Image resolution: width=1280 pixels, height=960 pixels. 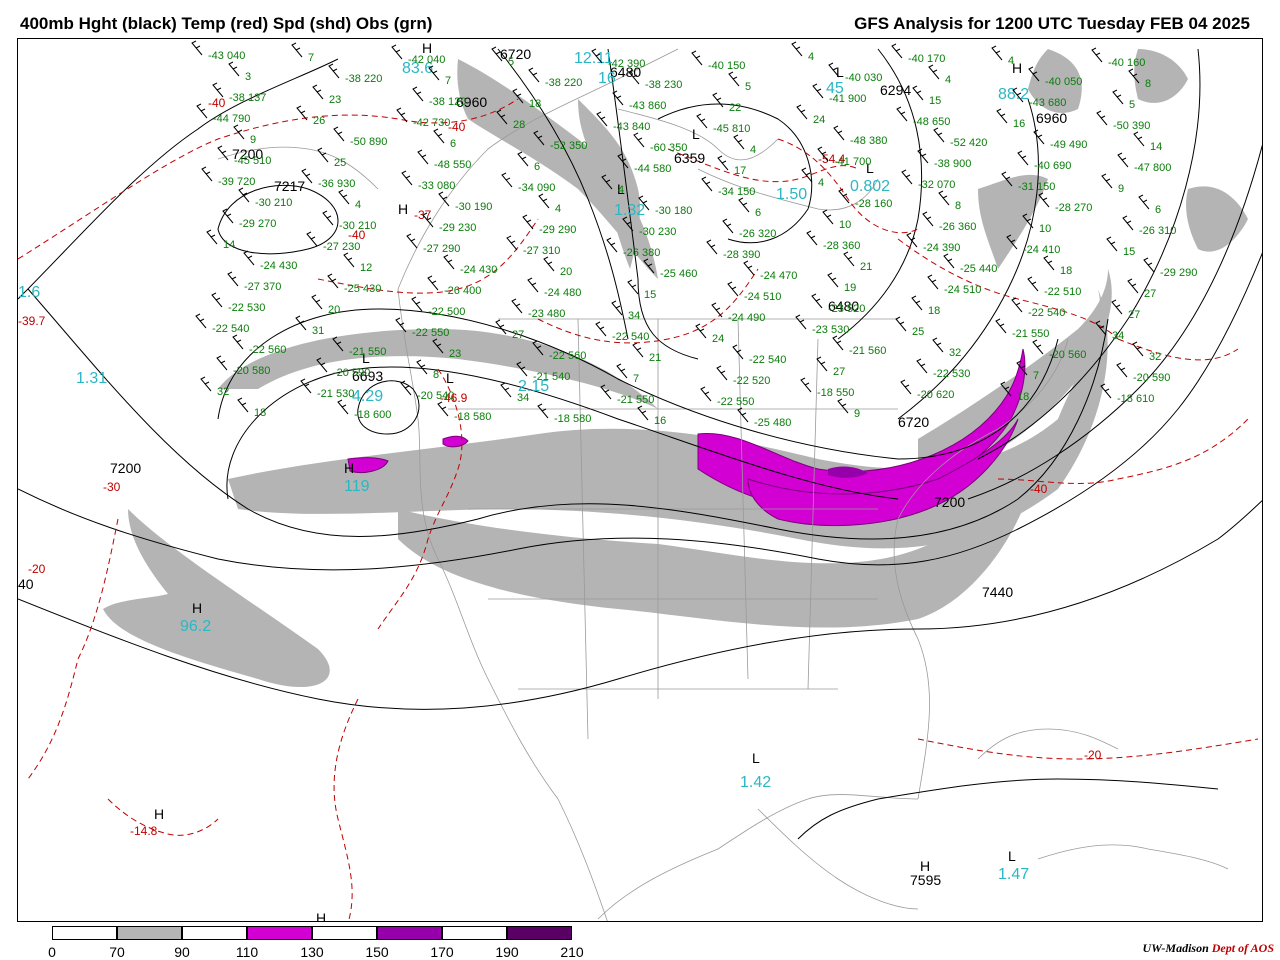 I want to click on station-observation: 18, so click(x=1066, y=271).